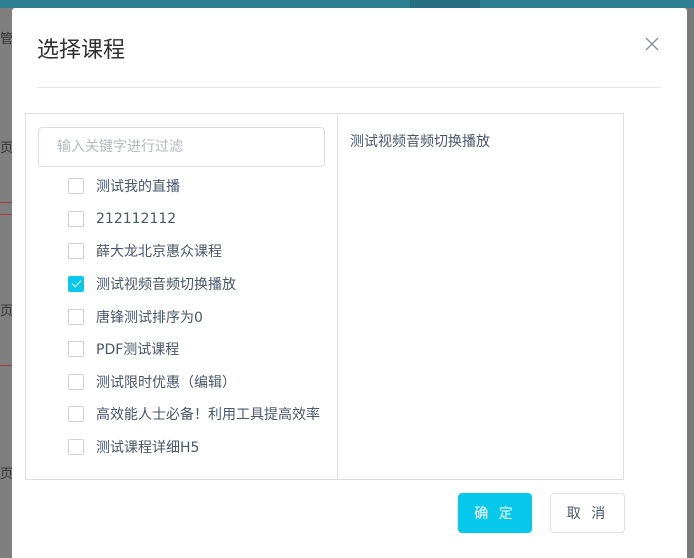 Image resolution: width=694 pixels, height=558 pixels. What do you see at coordinates (76, 284) in the screenshot?
I see `checkbox-checked` at bounding box center [76, 284].